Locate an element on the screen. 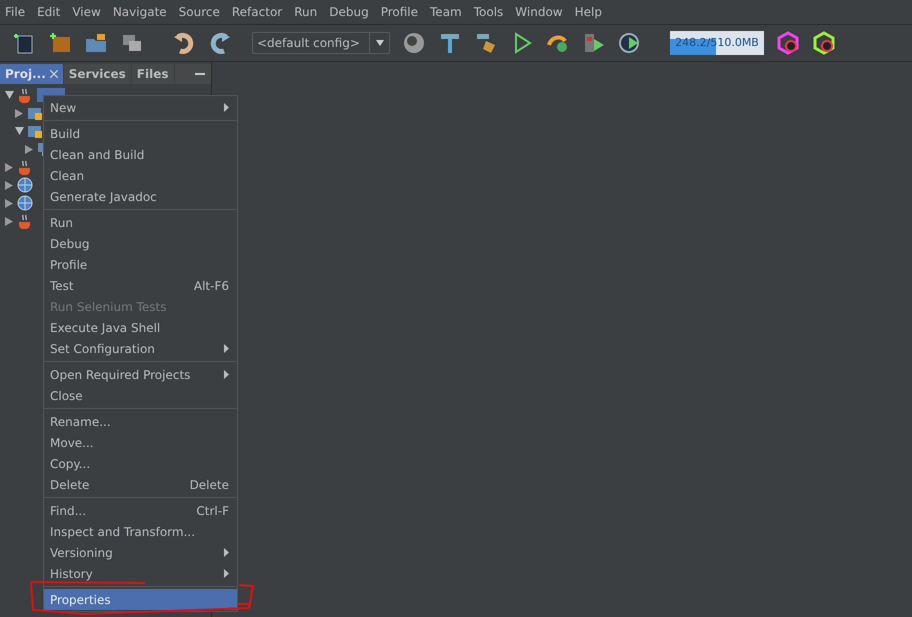  menu-bar-item: Help is located at coordinates (588, 12).